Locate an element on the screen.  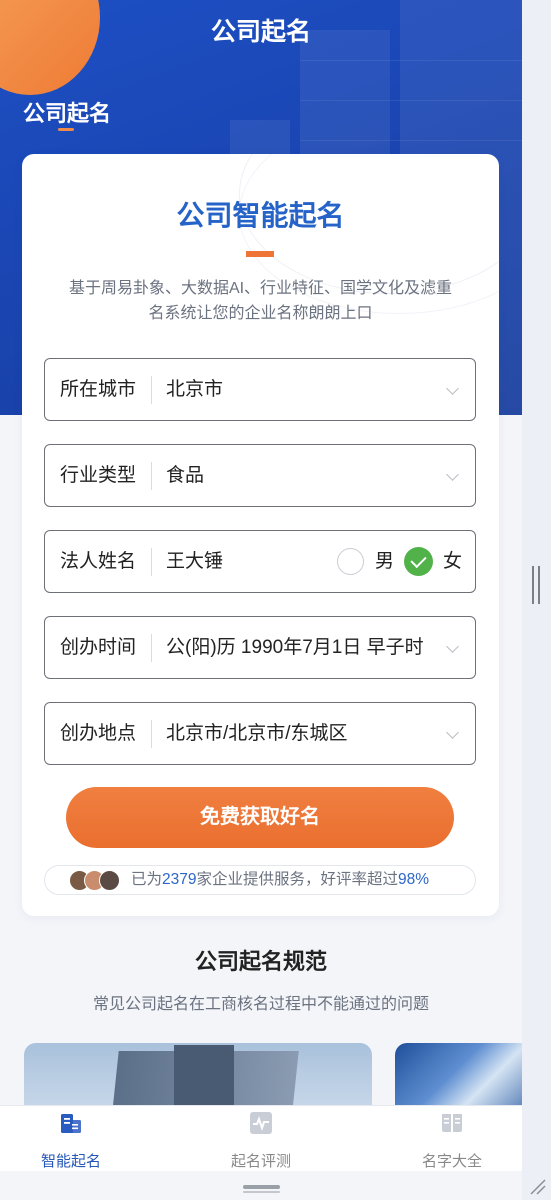
founding-time-select: 创办时间 公(阳)历 1990年7月1日 早子时 is located at coordinates (260, 647).